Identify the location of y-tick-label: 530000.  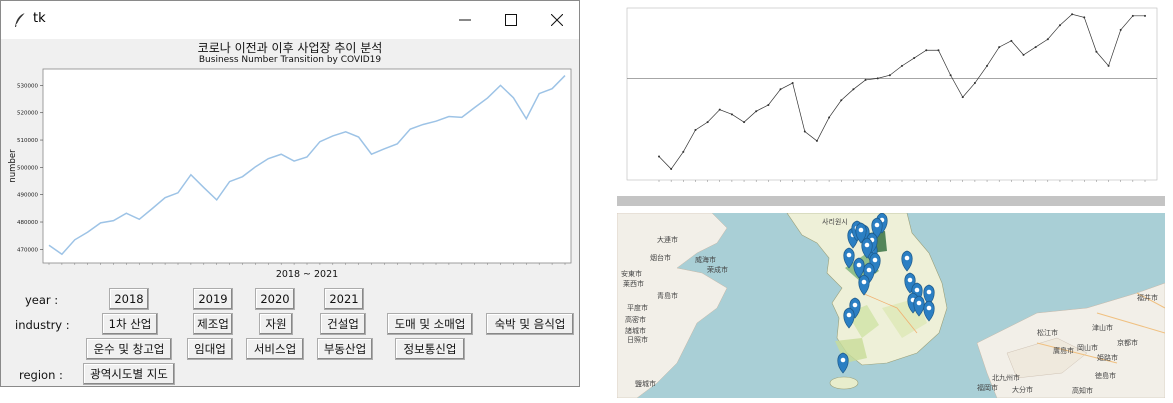
(27, 86).